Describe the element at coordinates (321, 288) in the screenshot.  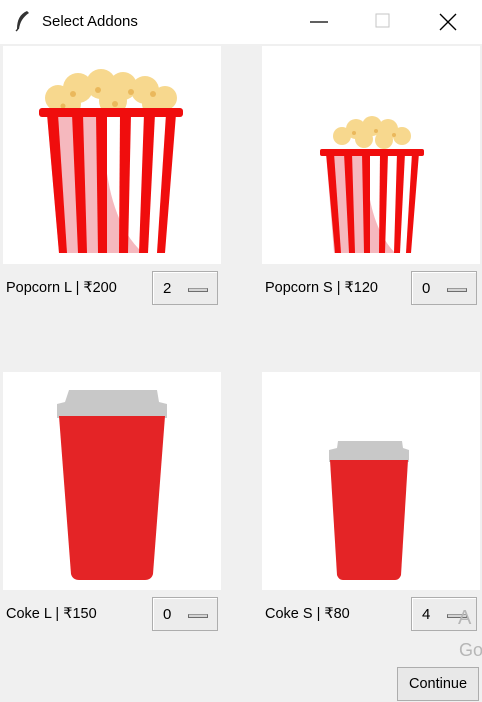
I see `item-label-popcorn-small: Popcorn S | ₹120` at that location.